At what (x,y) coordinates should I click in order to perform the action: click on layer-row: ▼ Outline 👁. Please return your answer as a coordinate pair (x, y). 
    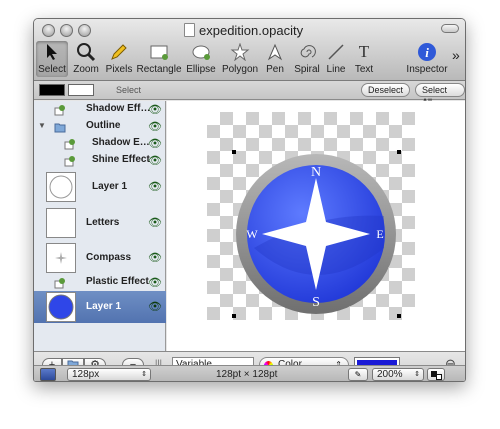
    Looking at the image, I should click on (100, 127).